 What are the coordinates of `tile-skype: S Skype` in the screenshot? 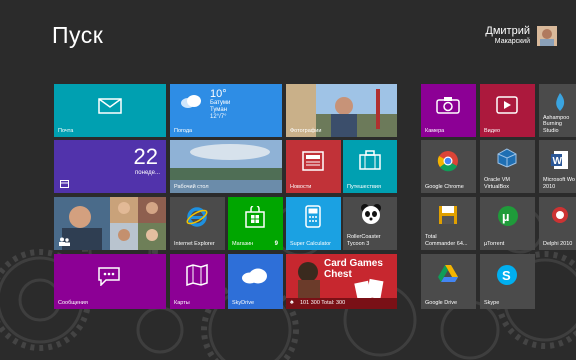 It's located at (507, 281).